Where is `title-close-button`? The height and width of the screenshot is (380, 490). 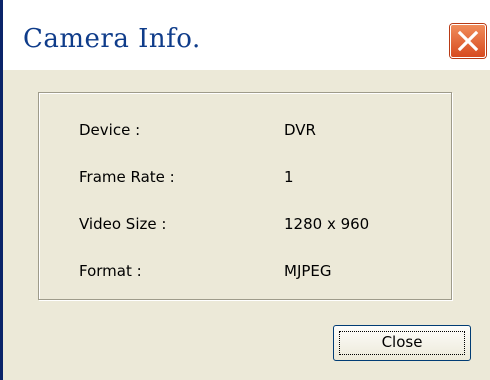 title-close-button is located at coordinates (468, 41).